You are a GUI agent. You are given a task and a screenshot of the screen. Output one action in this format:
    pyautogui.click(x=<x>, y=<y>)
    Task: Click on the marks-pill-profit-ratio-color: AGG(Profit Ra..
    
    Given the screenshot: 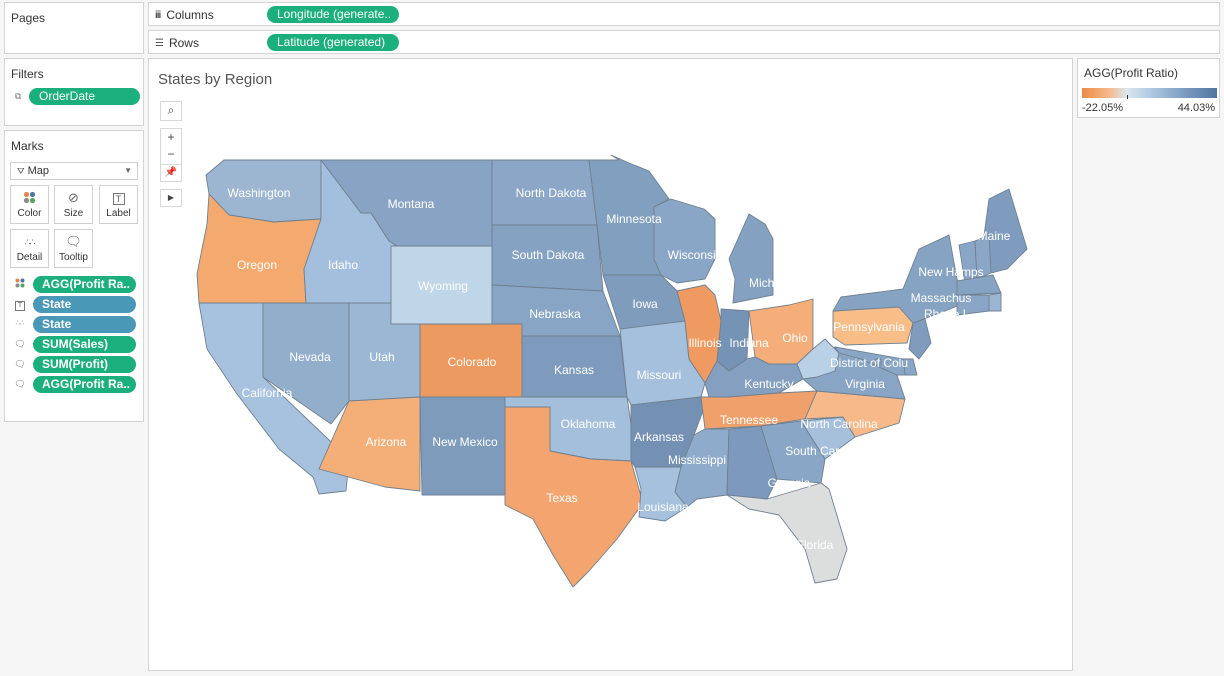 What is the action you would take?
    pyautogui.click(x=84, y=284)
    